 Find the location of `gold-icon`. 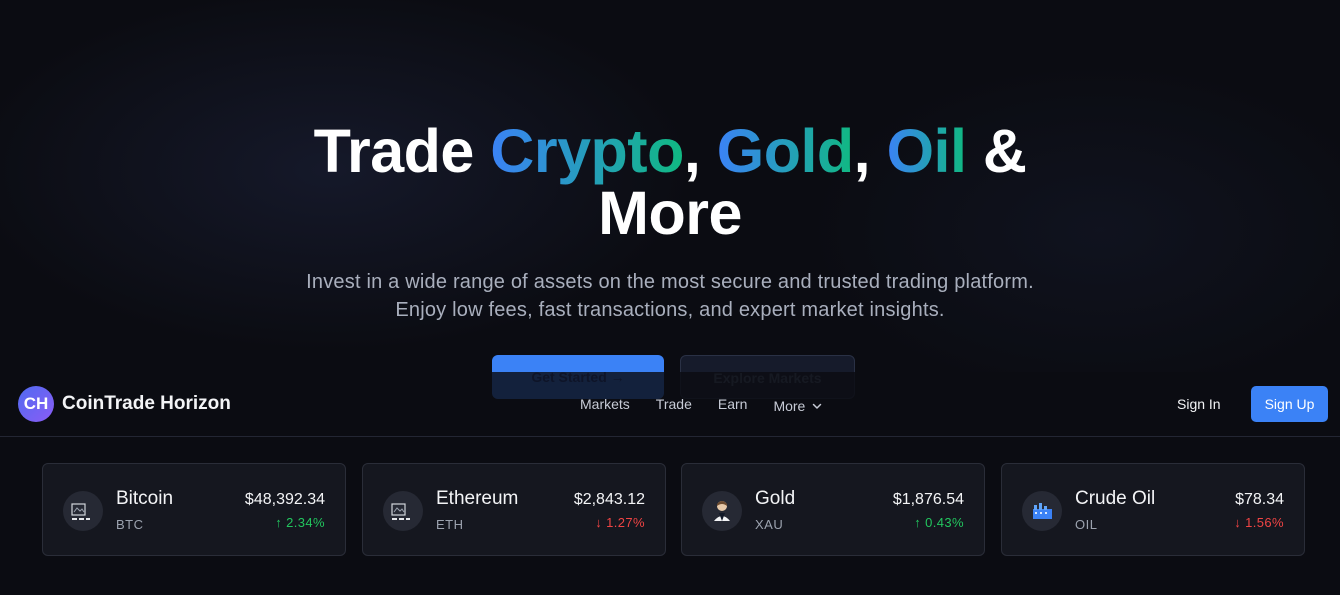

gold-icon is located at coordinates (722, 511).